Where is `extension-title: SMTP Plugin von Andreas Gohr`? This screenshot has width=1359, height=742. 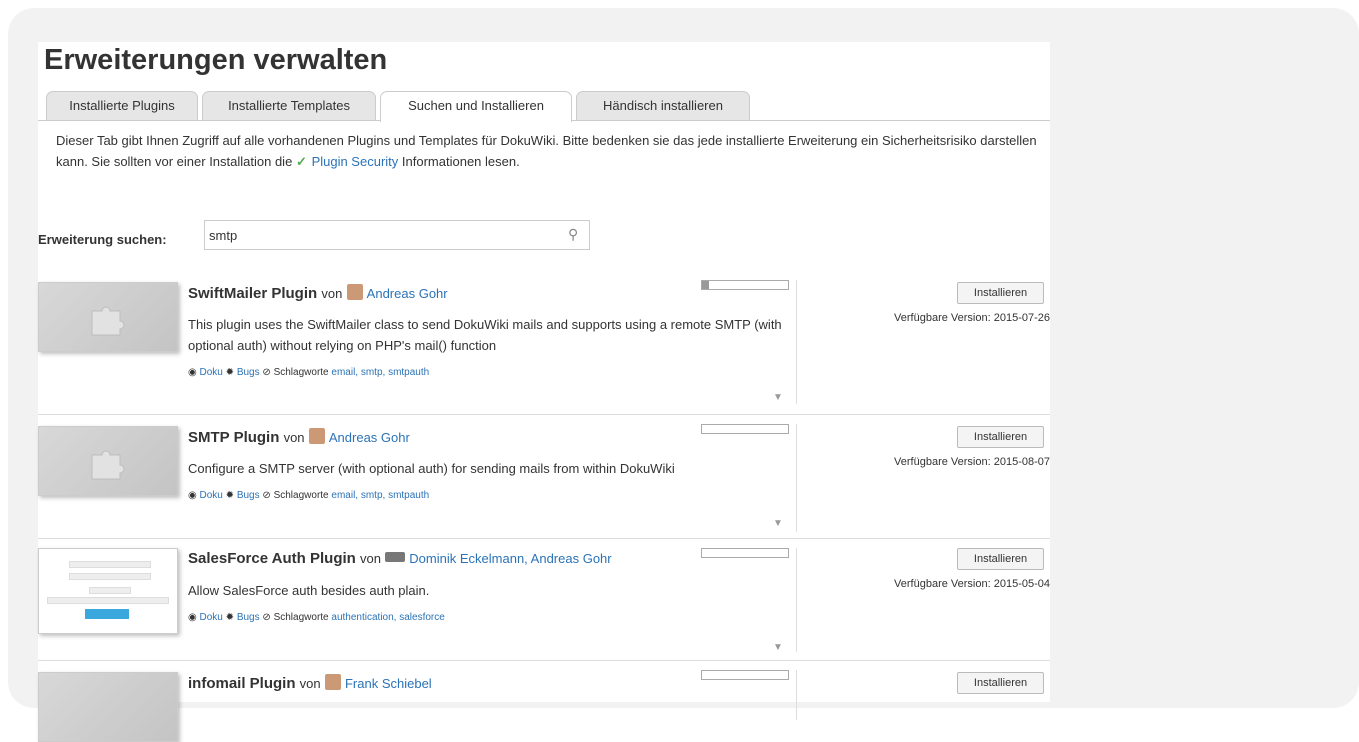
extension-title: SMTP Plugin von Andreas Gohr is located at coordinates (299, 437).